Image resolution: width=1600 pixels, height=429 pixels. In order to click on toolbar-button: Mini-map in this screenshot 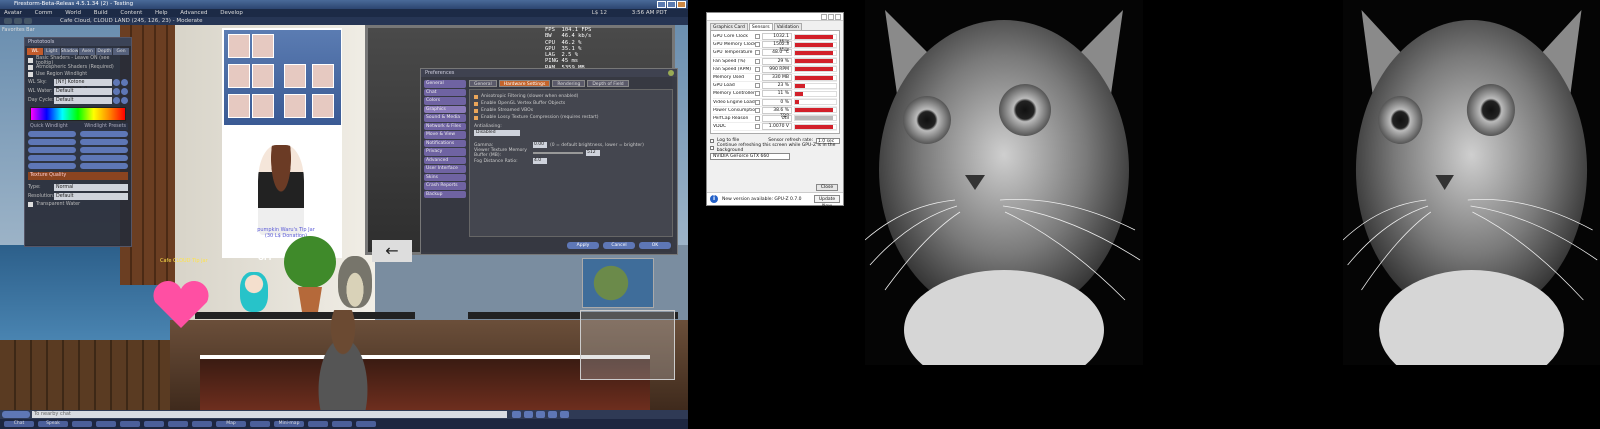, I will do `click(289, 424)`.